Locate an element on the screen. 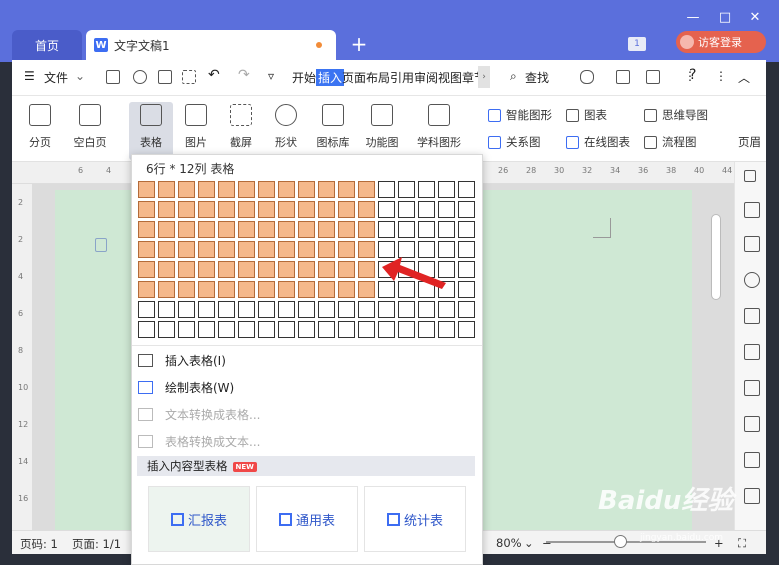 Image resolution: width=779 pixels, height=565 pixels. fullscreen-icon: ⛶ is located at coordinates (742, 543).